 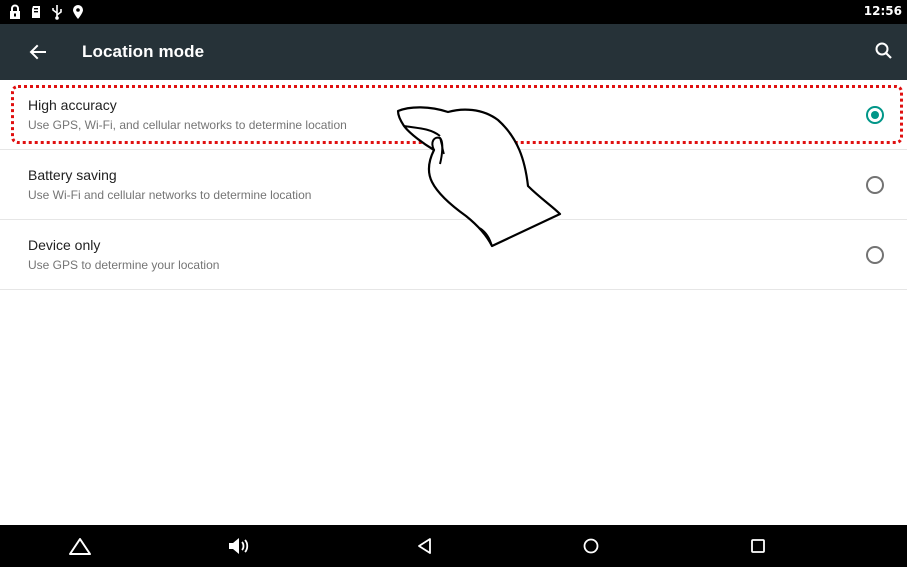 What do you see at coordinates (38, 52) in the screenshot?
I see `arrow-back-icon` at bounding box center [38, 52].